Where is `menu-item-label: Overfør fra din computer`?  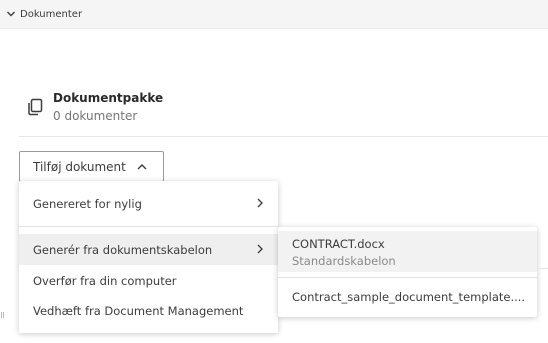
menu-item-label: Overfør fra din computer is located at coordinates (105, 280).